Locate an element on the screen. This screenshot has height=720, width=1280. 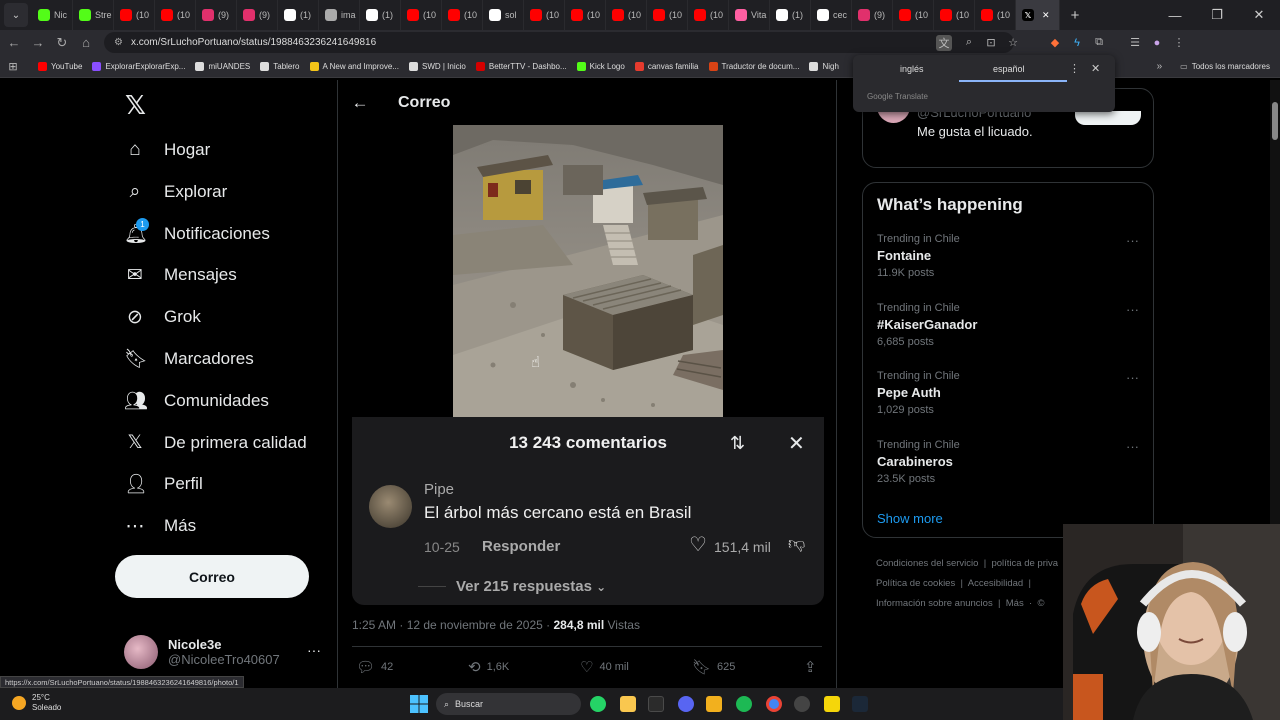
profile-icon: ● is located at coordinates (1157, 43).